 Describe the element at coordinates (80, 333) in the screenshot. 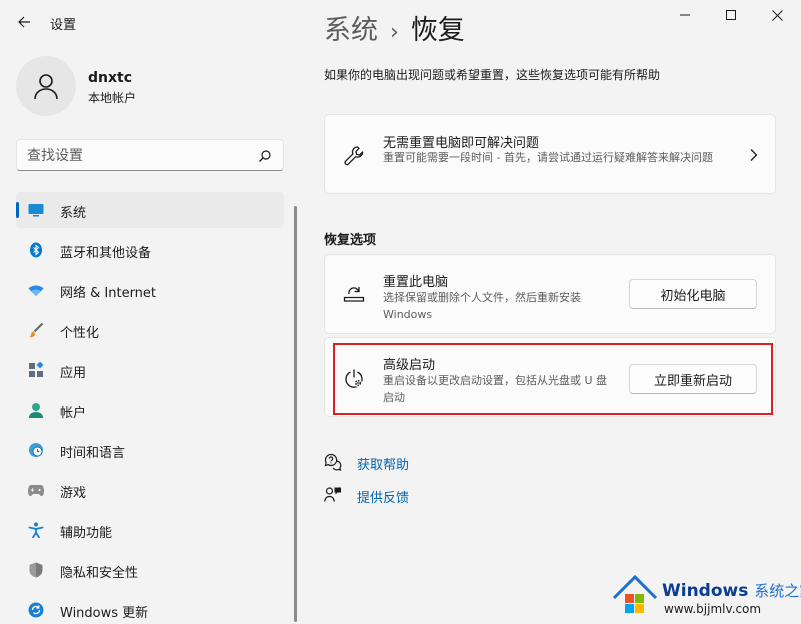

I see `sidebar-item-label: 个性化` at that location.